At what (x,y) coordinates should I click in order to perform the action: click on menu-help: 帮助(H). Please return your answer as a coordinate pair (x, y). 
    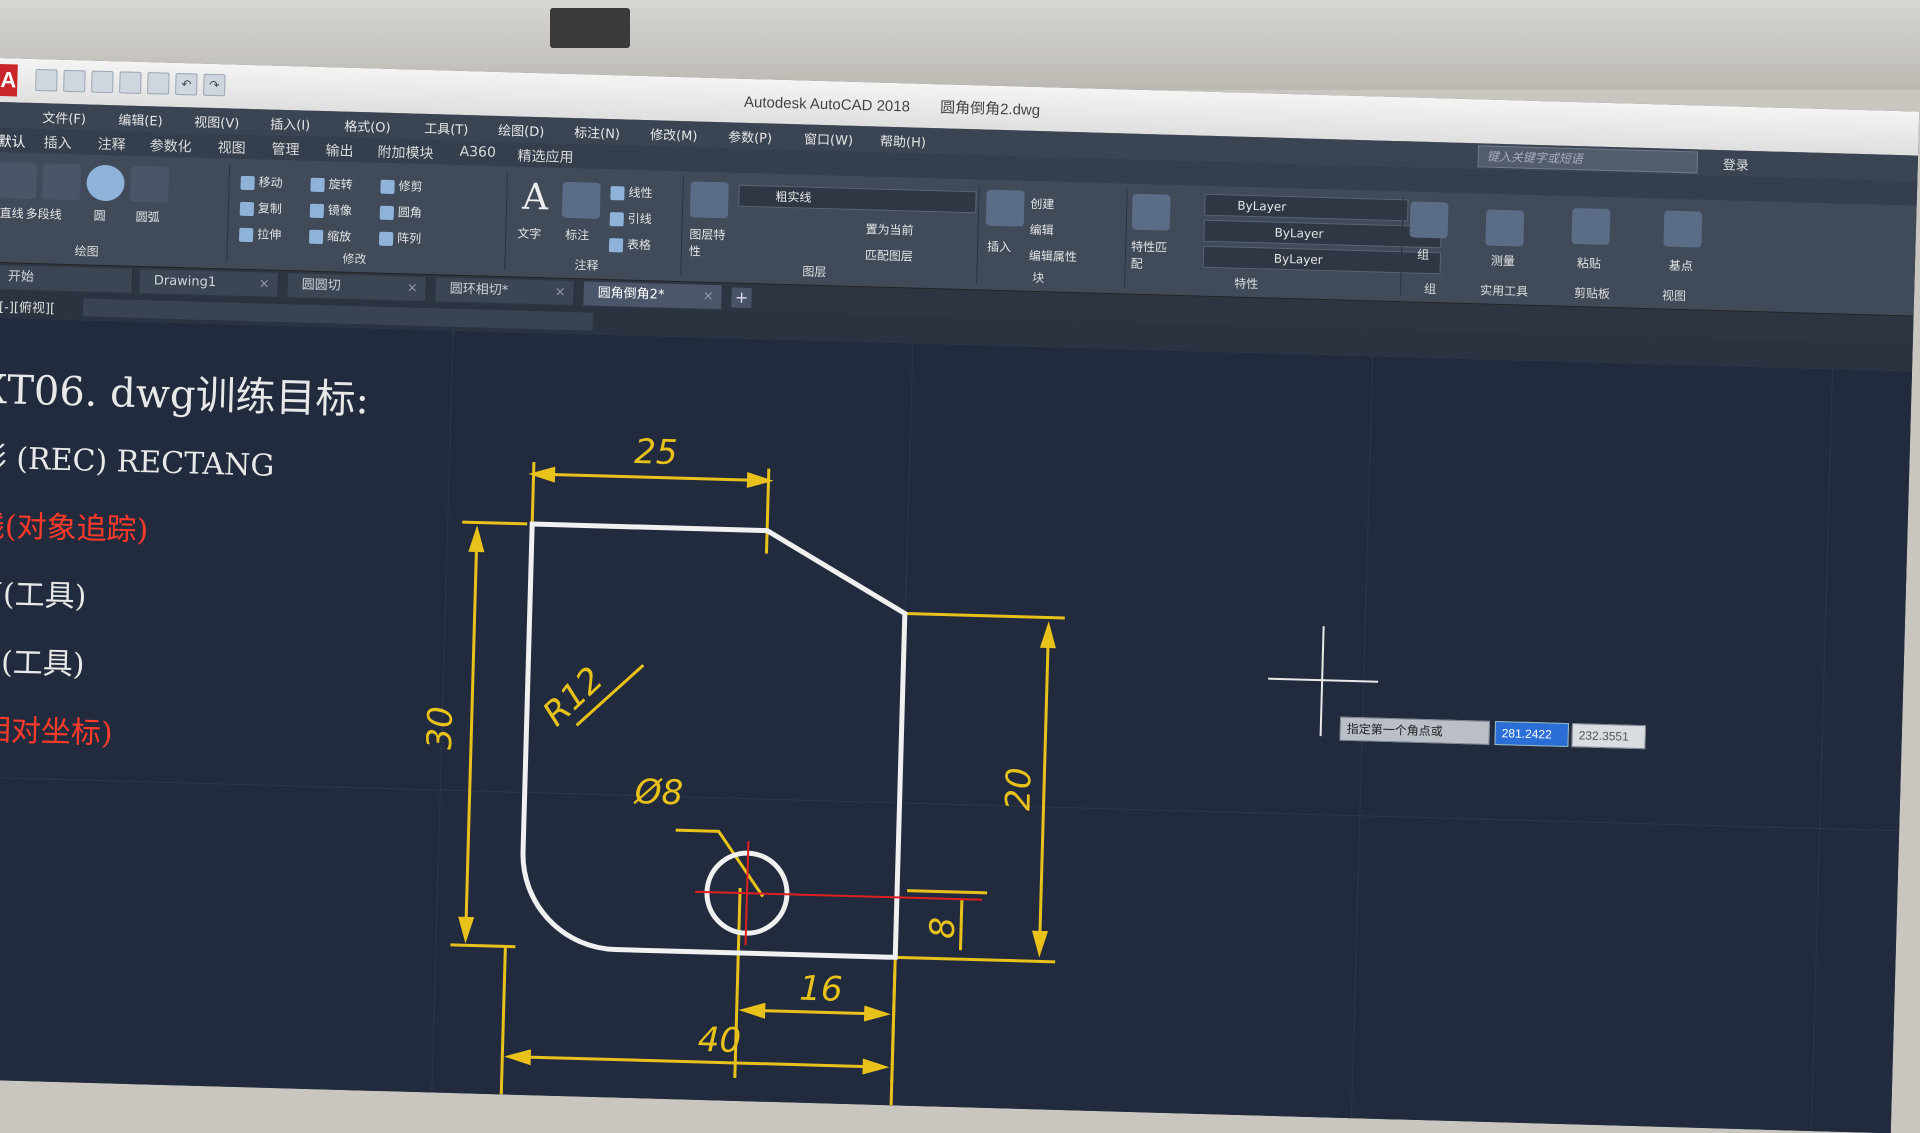
    Looking at the image, I should click on (903, 141).